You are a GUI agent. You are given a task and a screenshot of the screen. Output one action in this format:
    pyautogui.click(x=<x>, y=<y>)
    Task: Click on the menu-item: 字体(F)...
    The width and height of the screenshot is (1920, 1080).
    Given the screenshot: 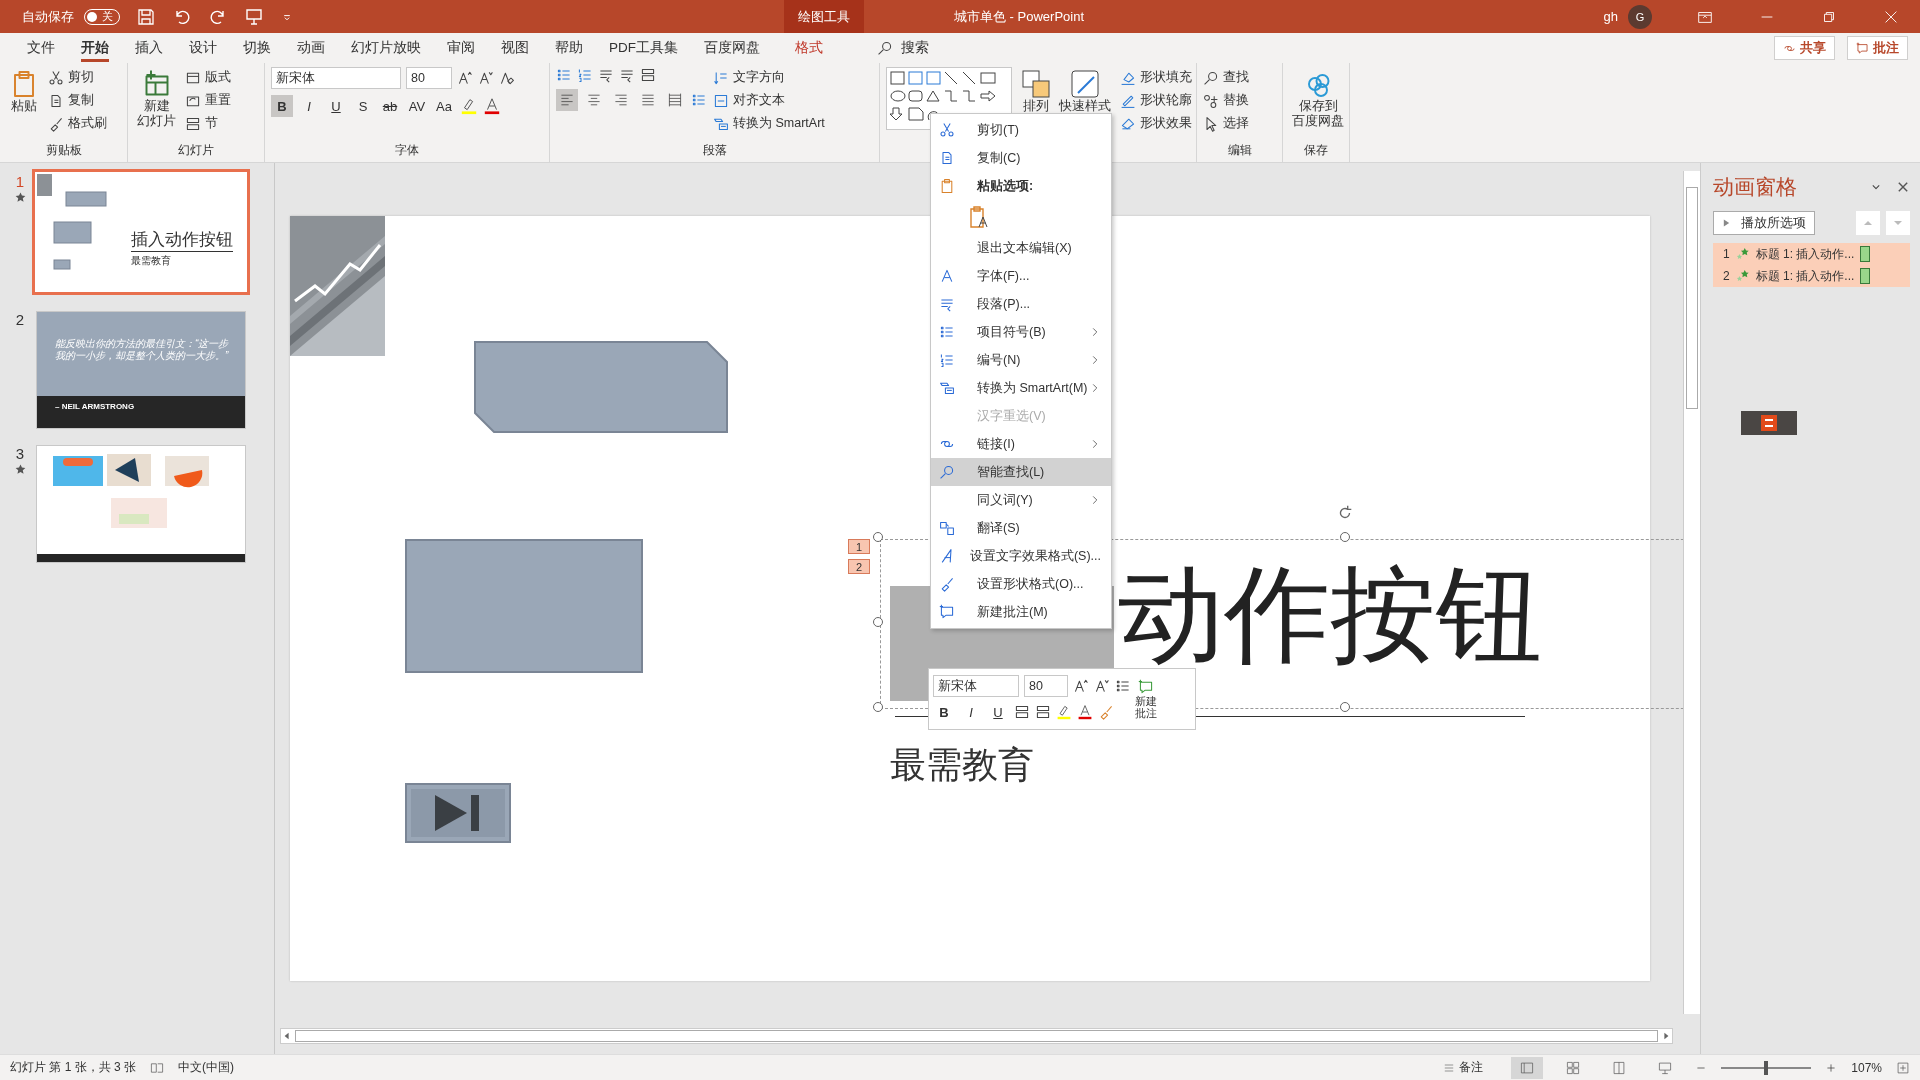 What is the action you would take?
    pyautogui.click(x=1021, y=276)
    